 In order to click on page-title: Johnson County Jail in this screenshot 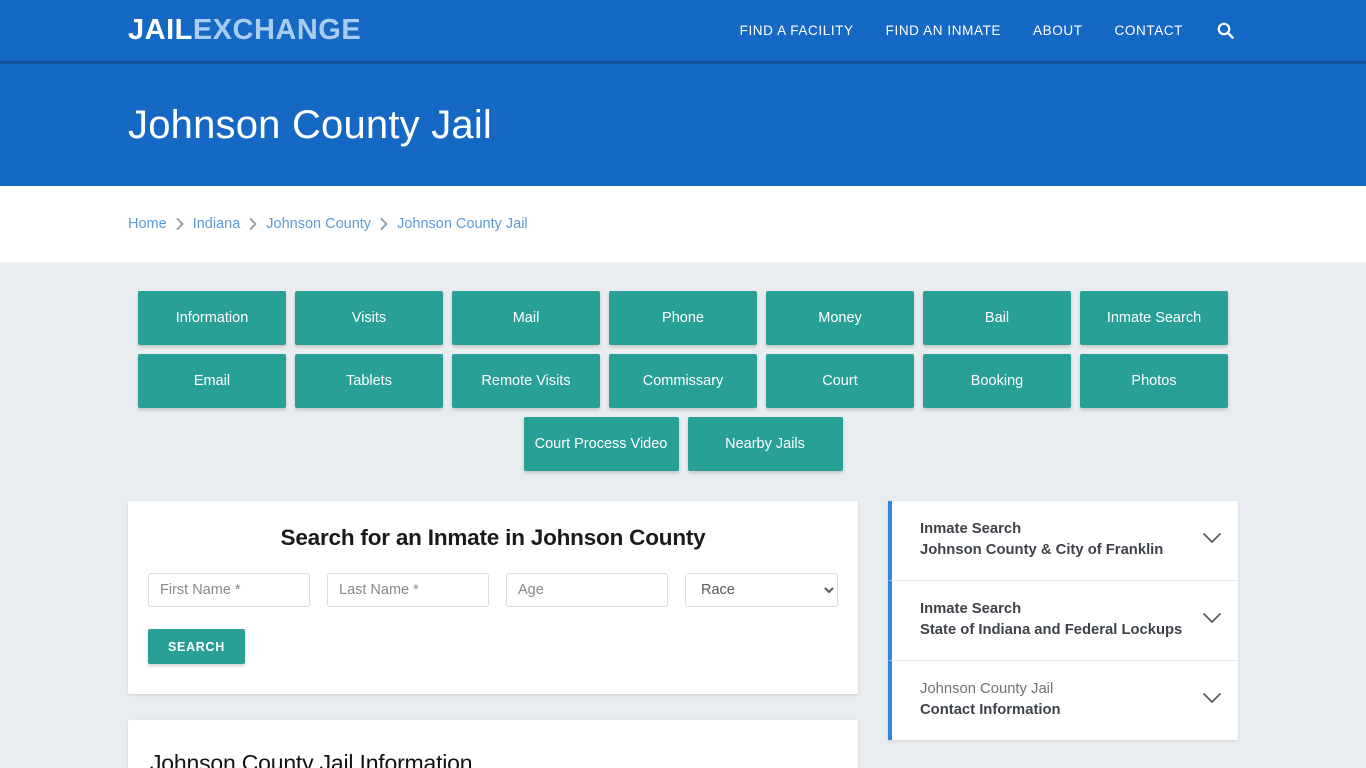, I will do `click(310, 125)`.